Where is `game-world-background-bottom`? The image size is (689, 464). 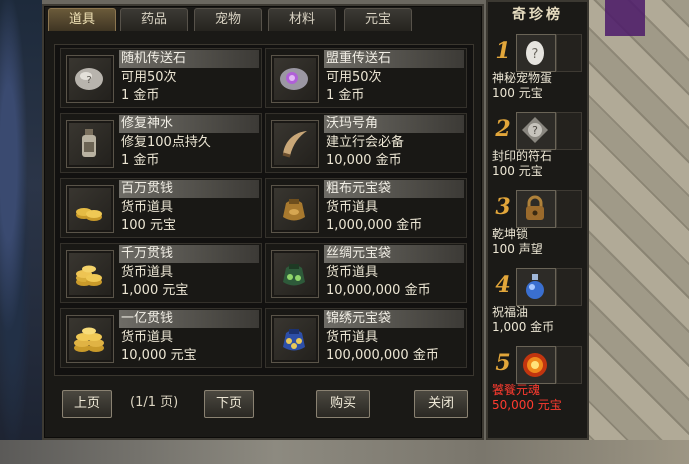
game-world-background-bottom is located at coordinates (344, 452).